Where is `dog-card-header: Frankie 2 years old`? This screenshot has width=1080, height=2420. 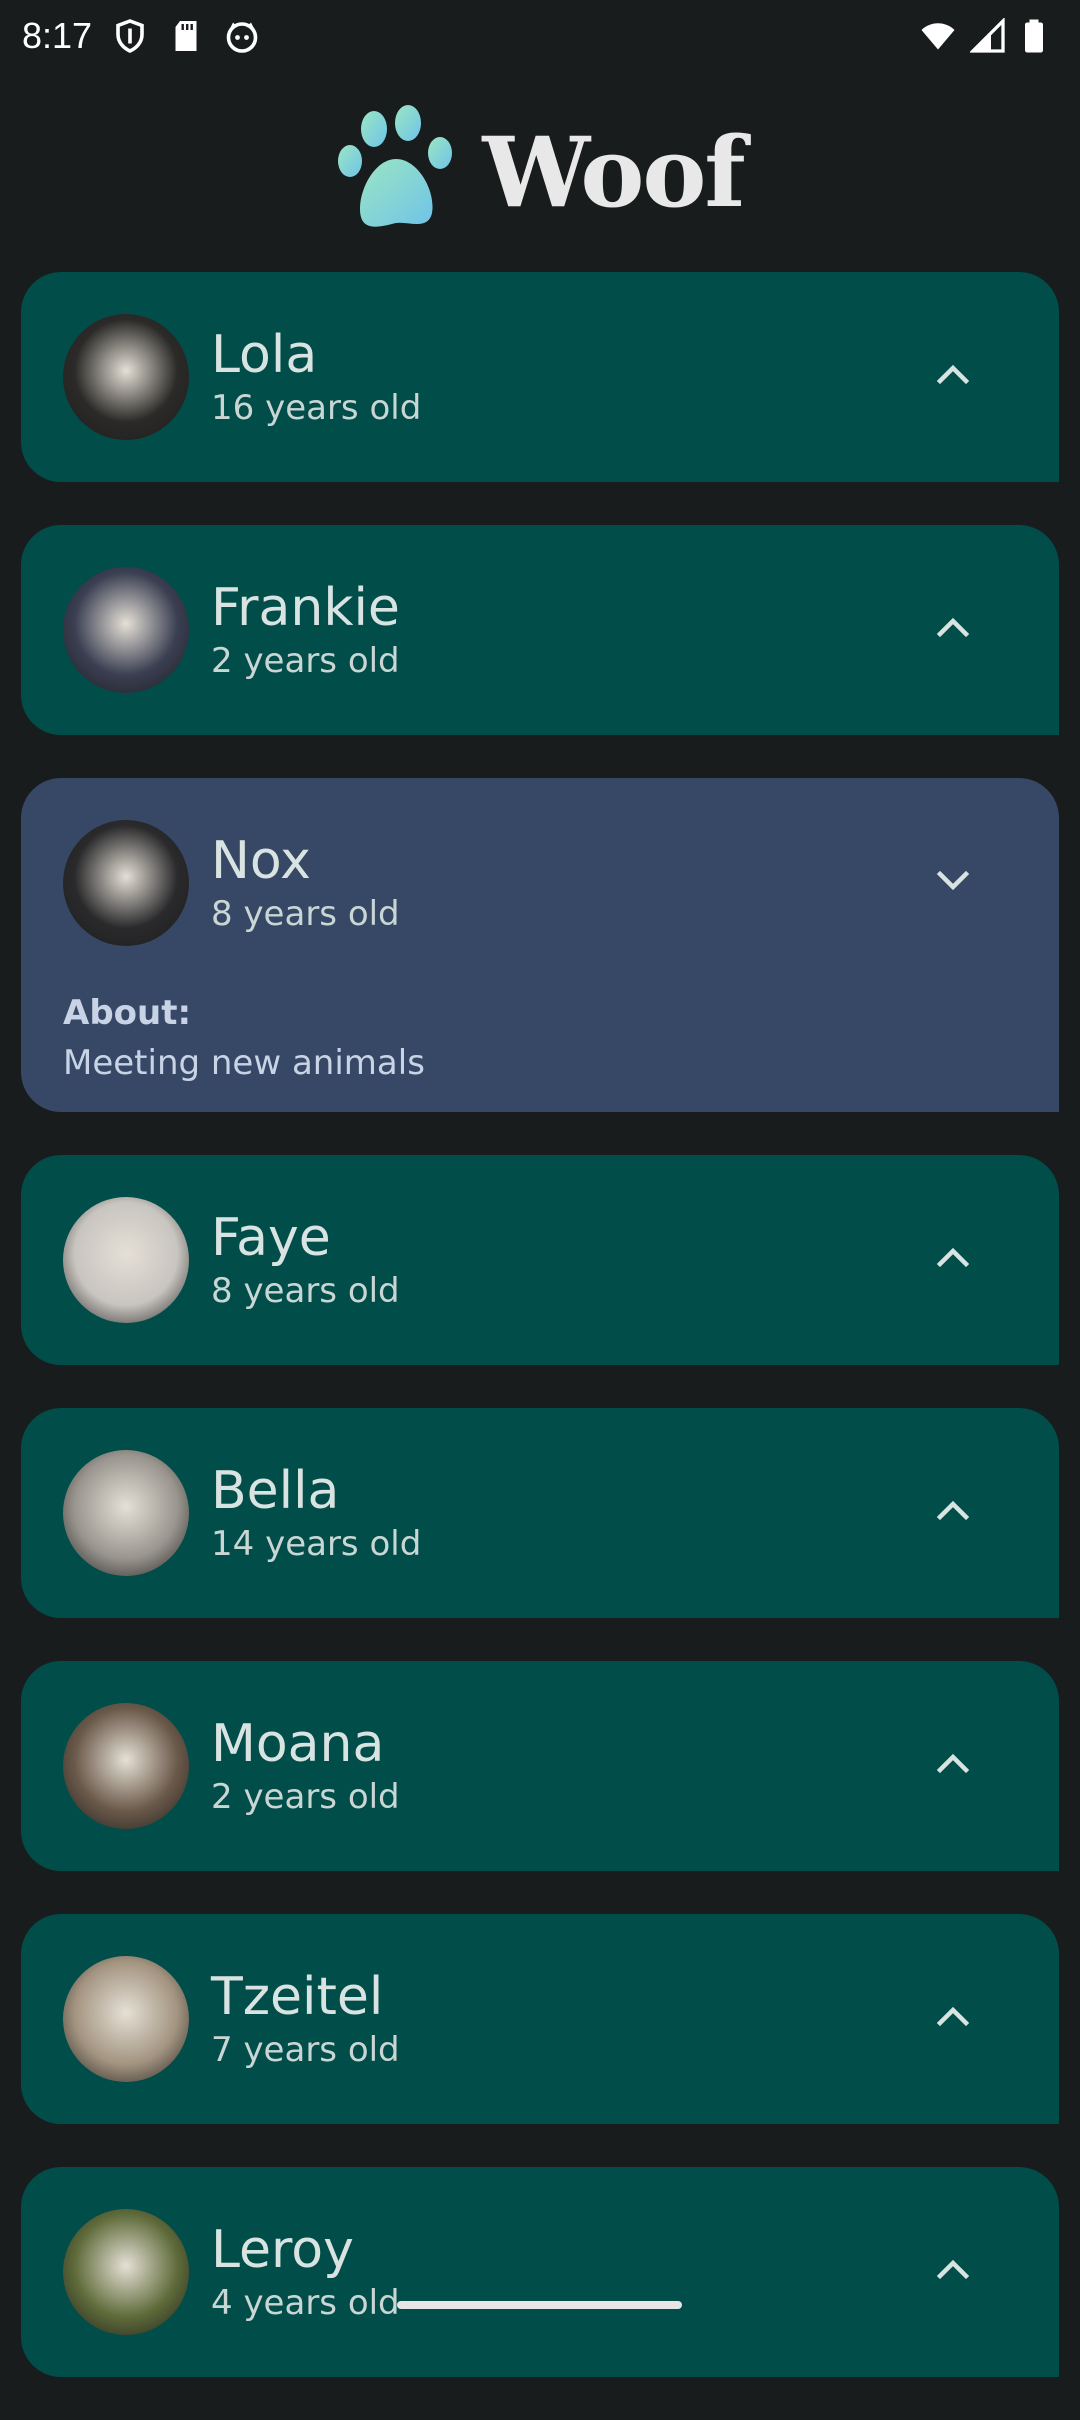
dog-card-header: Frankie 2 years old is located at coordinates (540, 630).